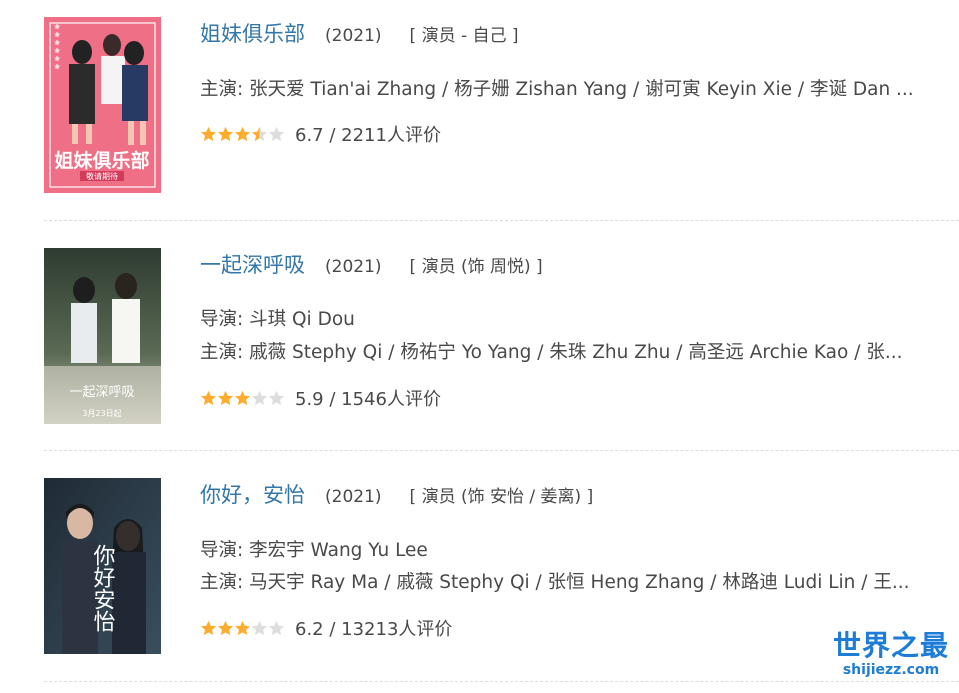 Image resolution: width=959 pixels, height=693 pixels. What do you see at coordinates (101, 392) in the screenshot?
I see `poster-2-title: 一起深呼吸` at bounding box center [101, 392].